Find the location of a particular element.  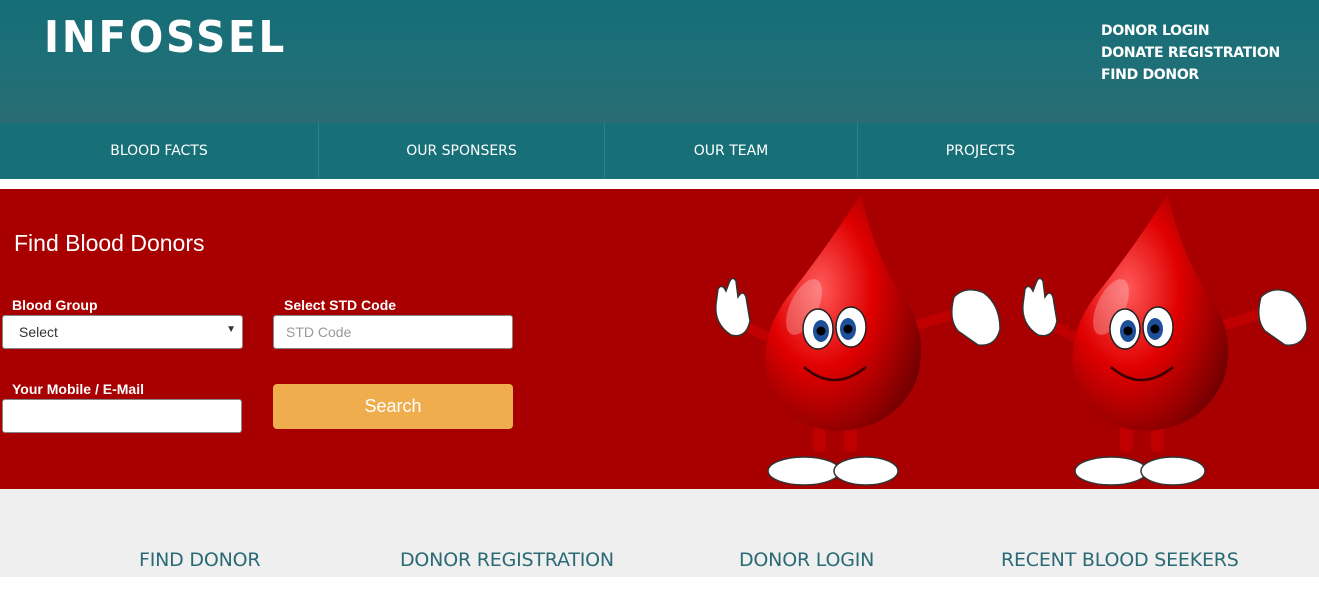

donor-login-link: DONOR LOGIN is located at coordinates (1190, 31).